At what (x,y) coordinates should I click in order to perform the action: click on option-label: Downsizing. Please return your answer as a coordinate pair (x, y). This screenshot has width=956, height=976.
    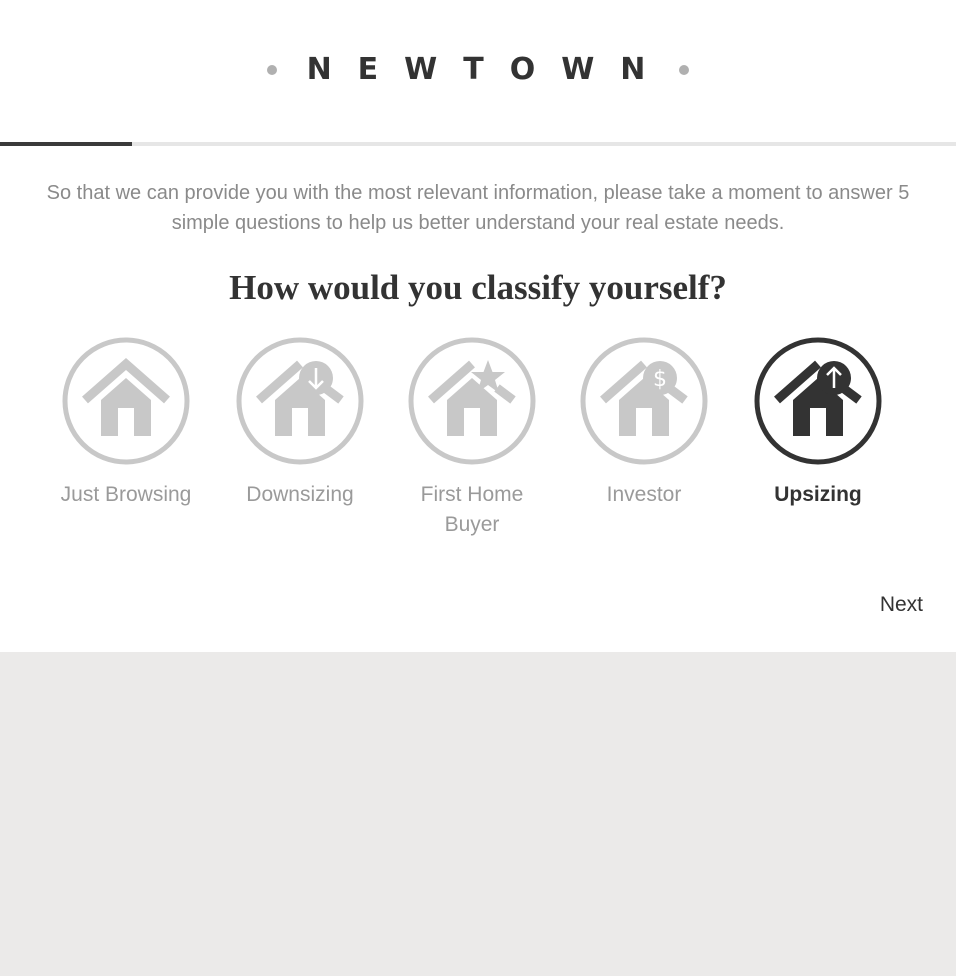
    Looking at the image, I should click on (300, 494).